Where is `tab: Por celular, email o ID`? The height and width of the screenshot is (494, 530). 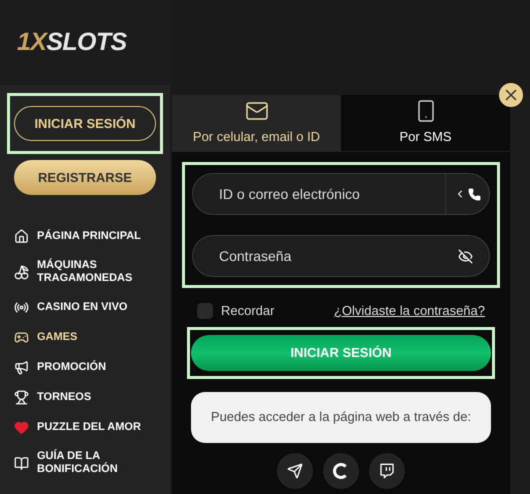 tab: Por celular, email o ID is located at coordinates (256, 123).